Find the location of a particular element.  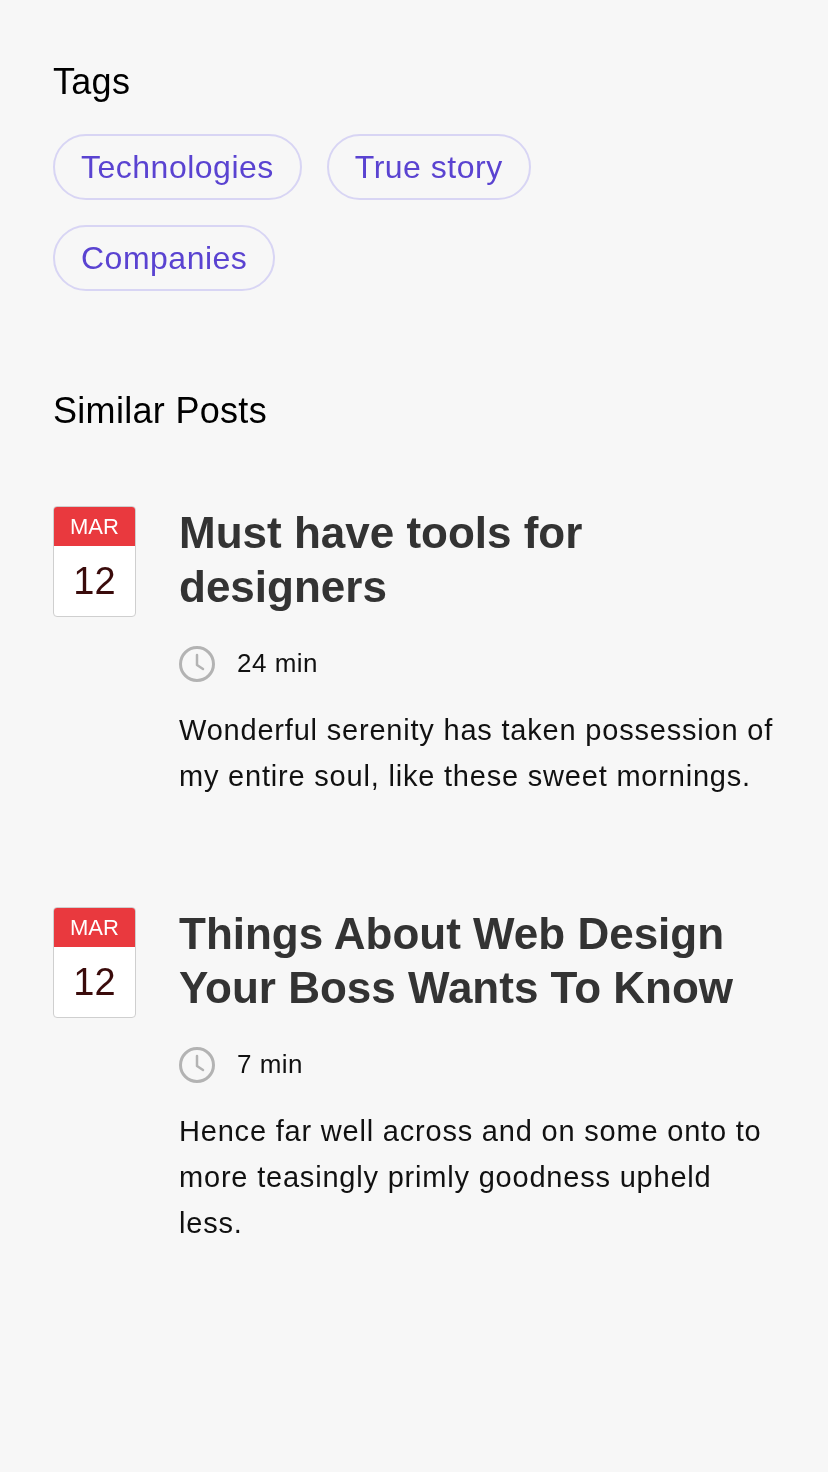

post-title-link: Things About Web Design Your Boss Wants To Know is located at coordinates (477, 961).